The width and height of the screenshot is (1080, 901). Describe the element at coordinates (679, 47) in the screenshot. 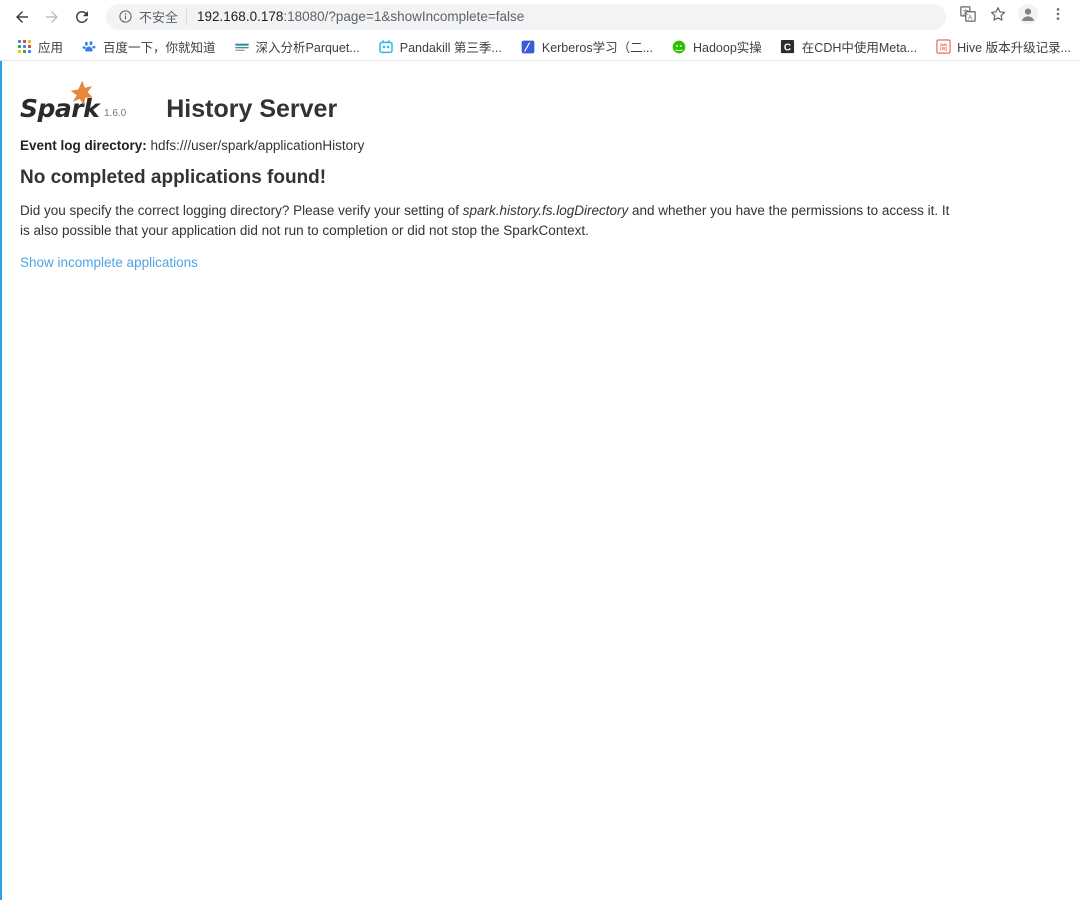

I see `wechat-icon` at that location.